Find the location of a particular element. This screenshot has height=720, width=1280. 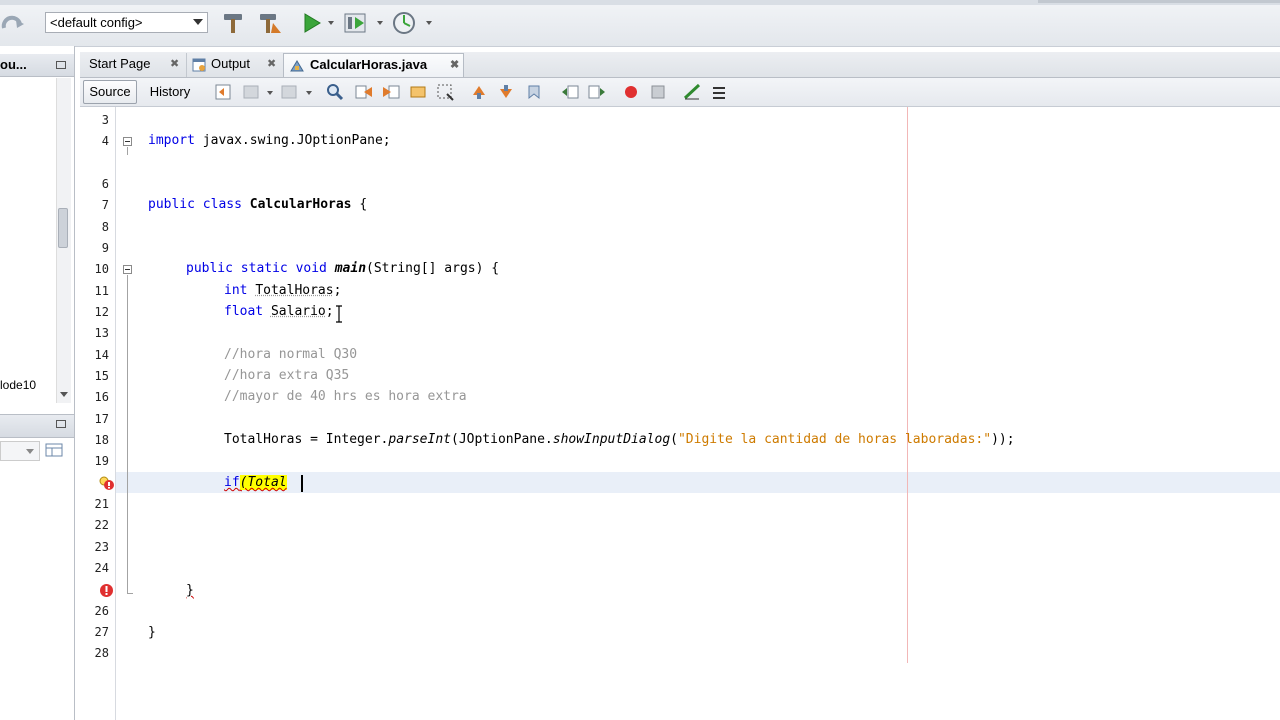

code-line-25: } is located at coordinates (190, 590).